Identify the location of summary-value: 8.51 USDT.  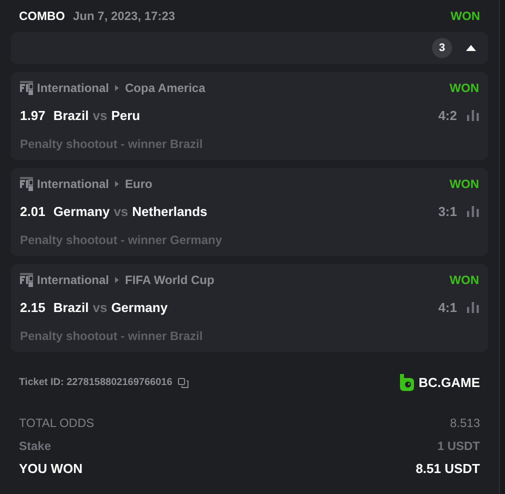
(448, 468).